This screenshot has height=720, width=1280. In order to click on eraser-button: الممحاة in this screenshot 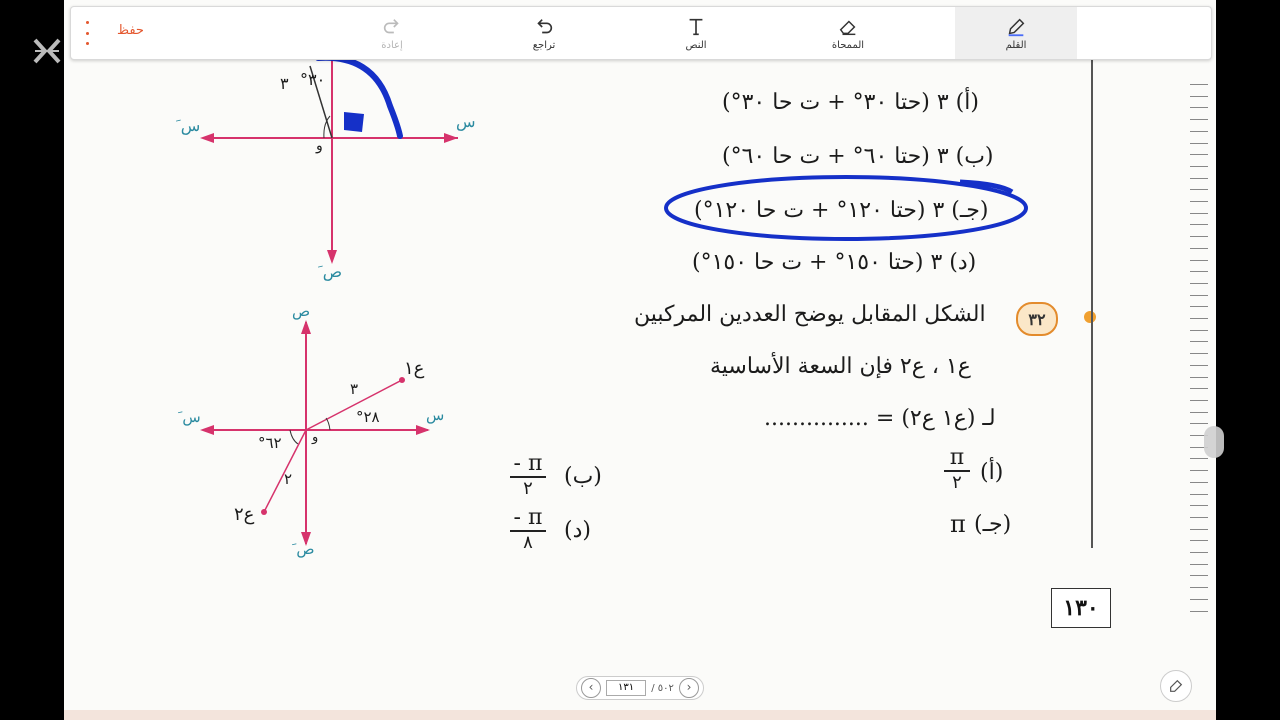, I will do `click(848, 33)`.